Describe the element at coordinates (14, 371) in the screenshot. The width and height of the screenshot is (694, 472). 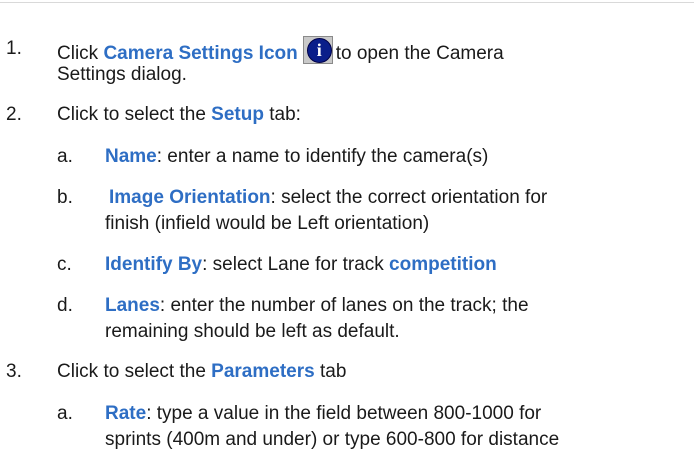
I see `step-3-number: 3.` at that location.